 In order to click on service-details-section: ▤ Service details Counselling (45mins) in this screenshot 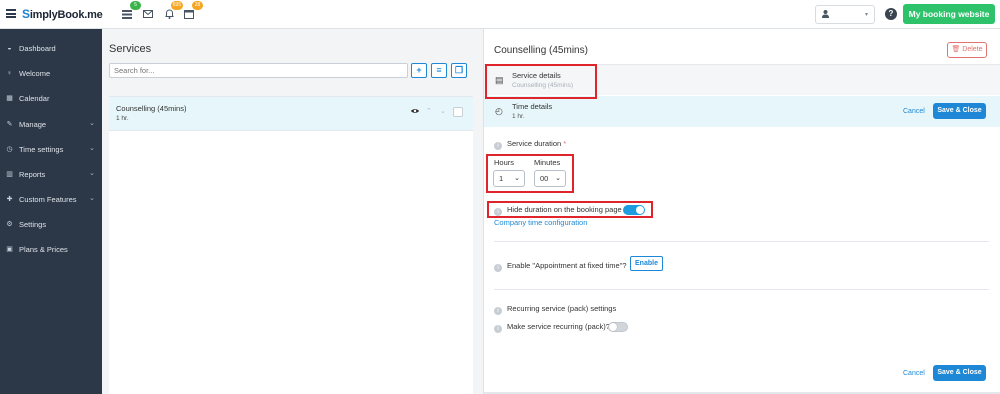, I will do `click(742, 79)`.